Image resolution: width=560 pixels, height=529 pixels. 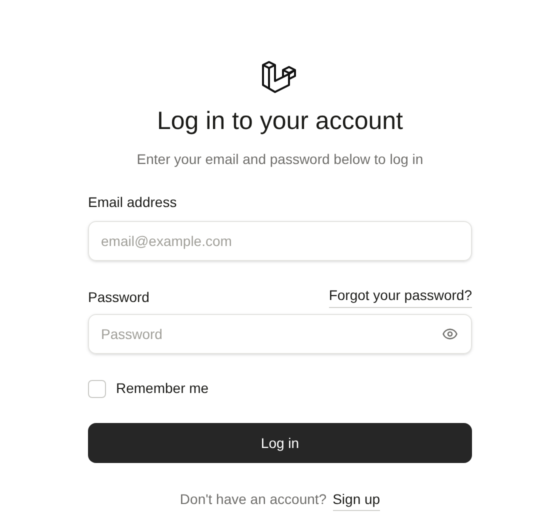 I want to click on remember-checkbox, so click(x=97, y=389).